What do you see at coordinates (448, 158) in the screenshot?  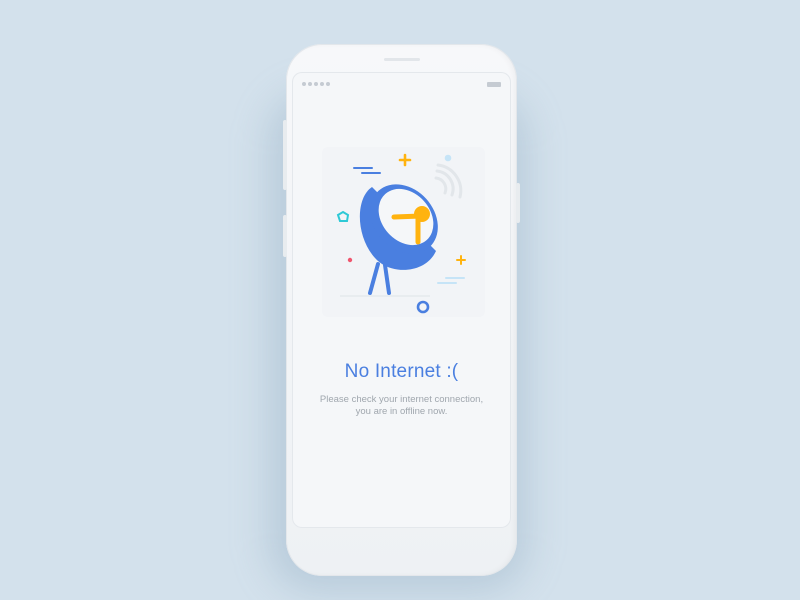 I see `circle-icon` at bounding box center [448, 158].